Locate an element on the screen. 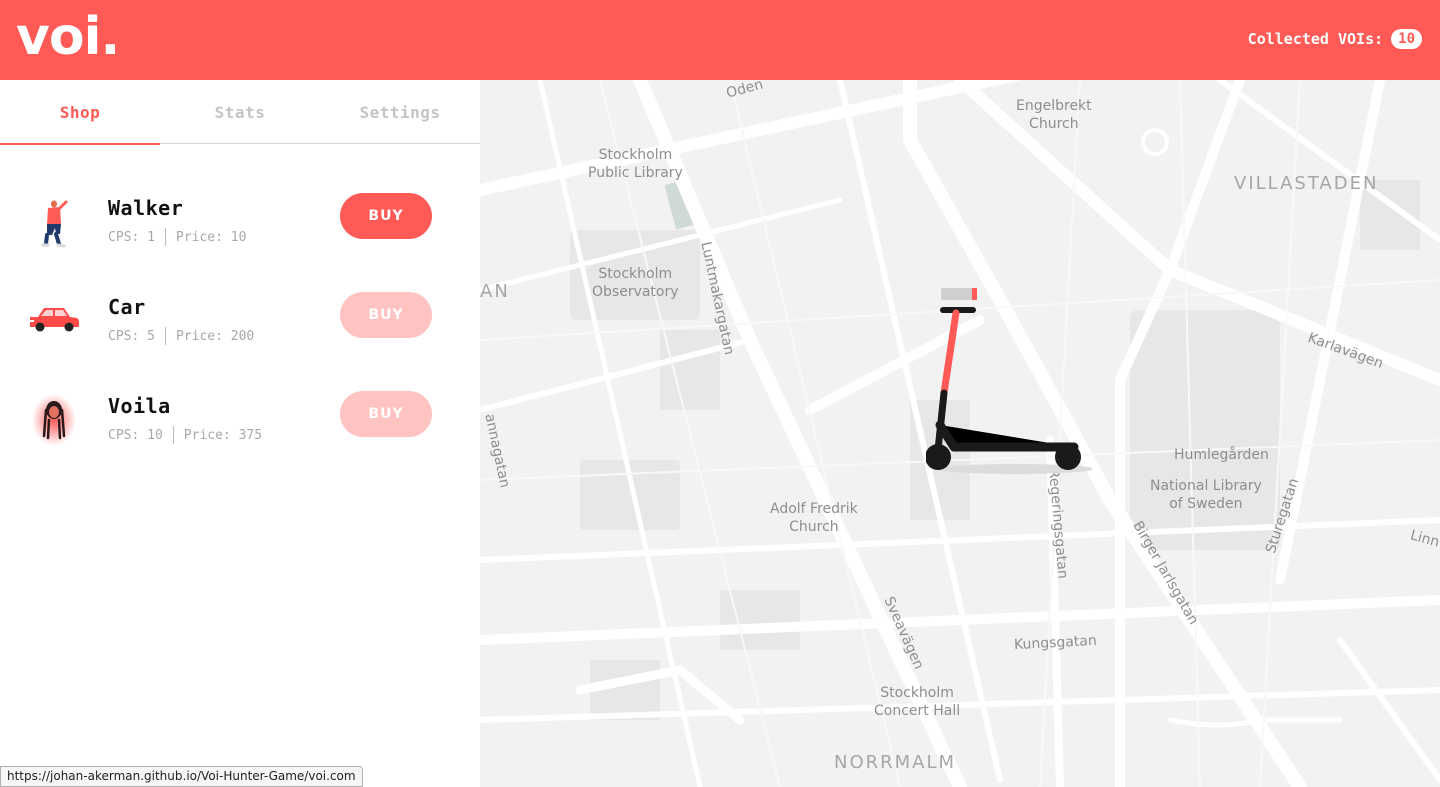 Image resolution: width=1440 pixels, height=787 pixels. scooter-icon is located at coordinates (1009, 380).